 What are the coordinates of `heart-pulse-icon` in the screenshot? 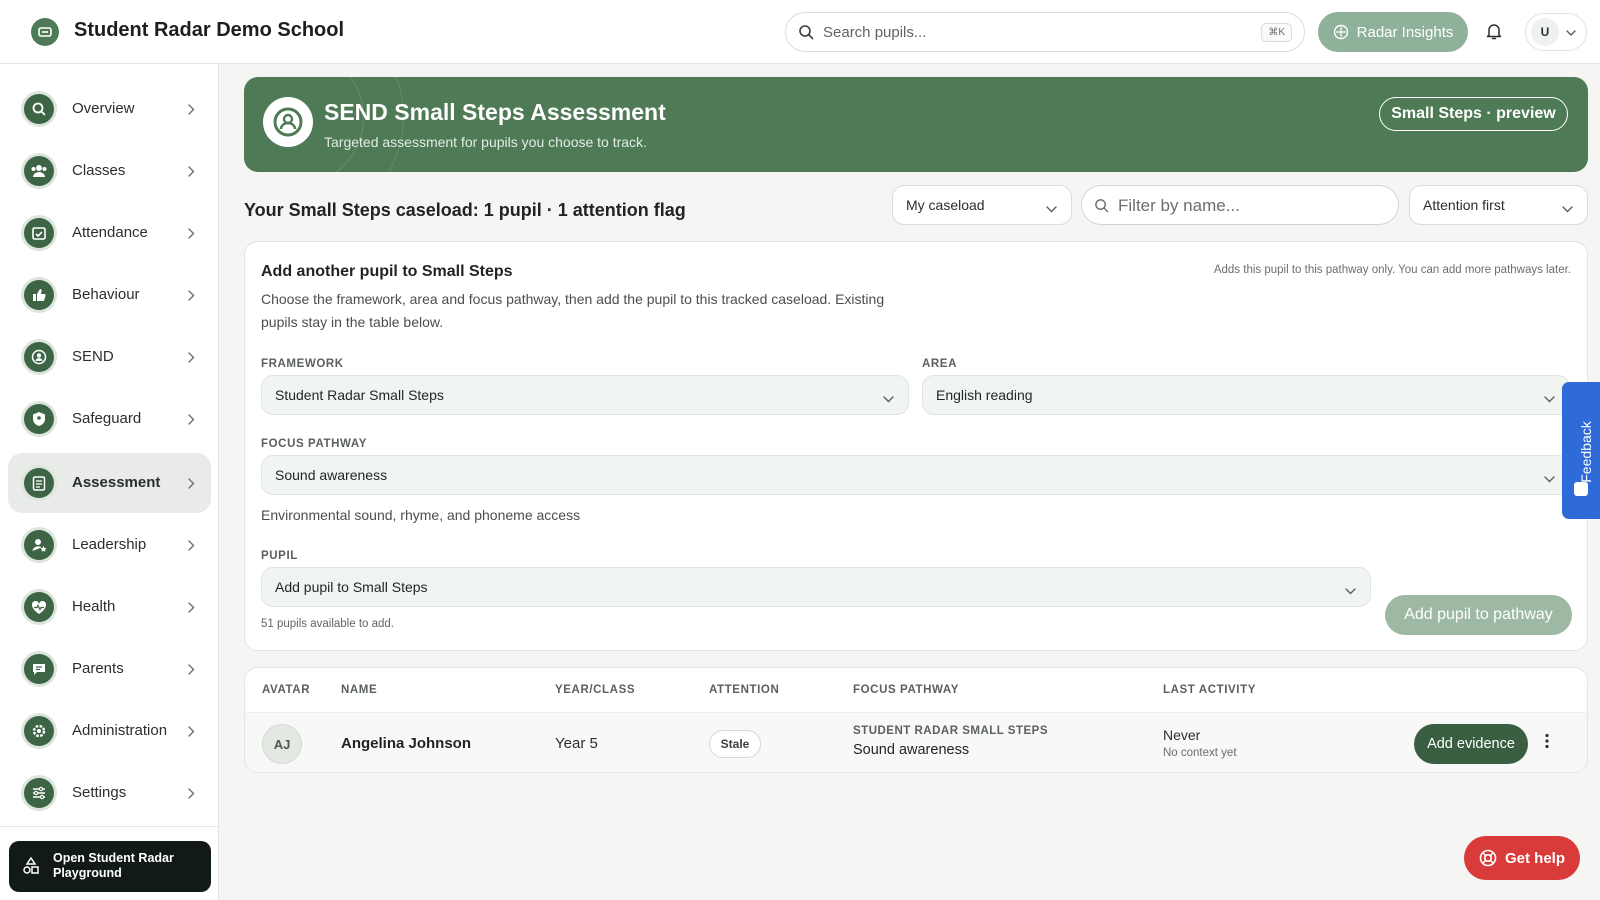 It's located at (39, 607).